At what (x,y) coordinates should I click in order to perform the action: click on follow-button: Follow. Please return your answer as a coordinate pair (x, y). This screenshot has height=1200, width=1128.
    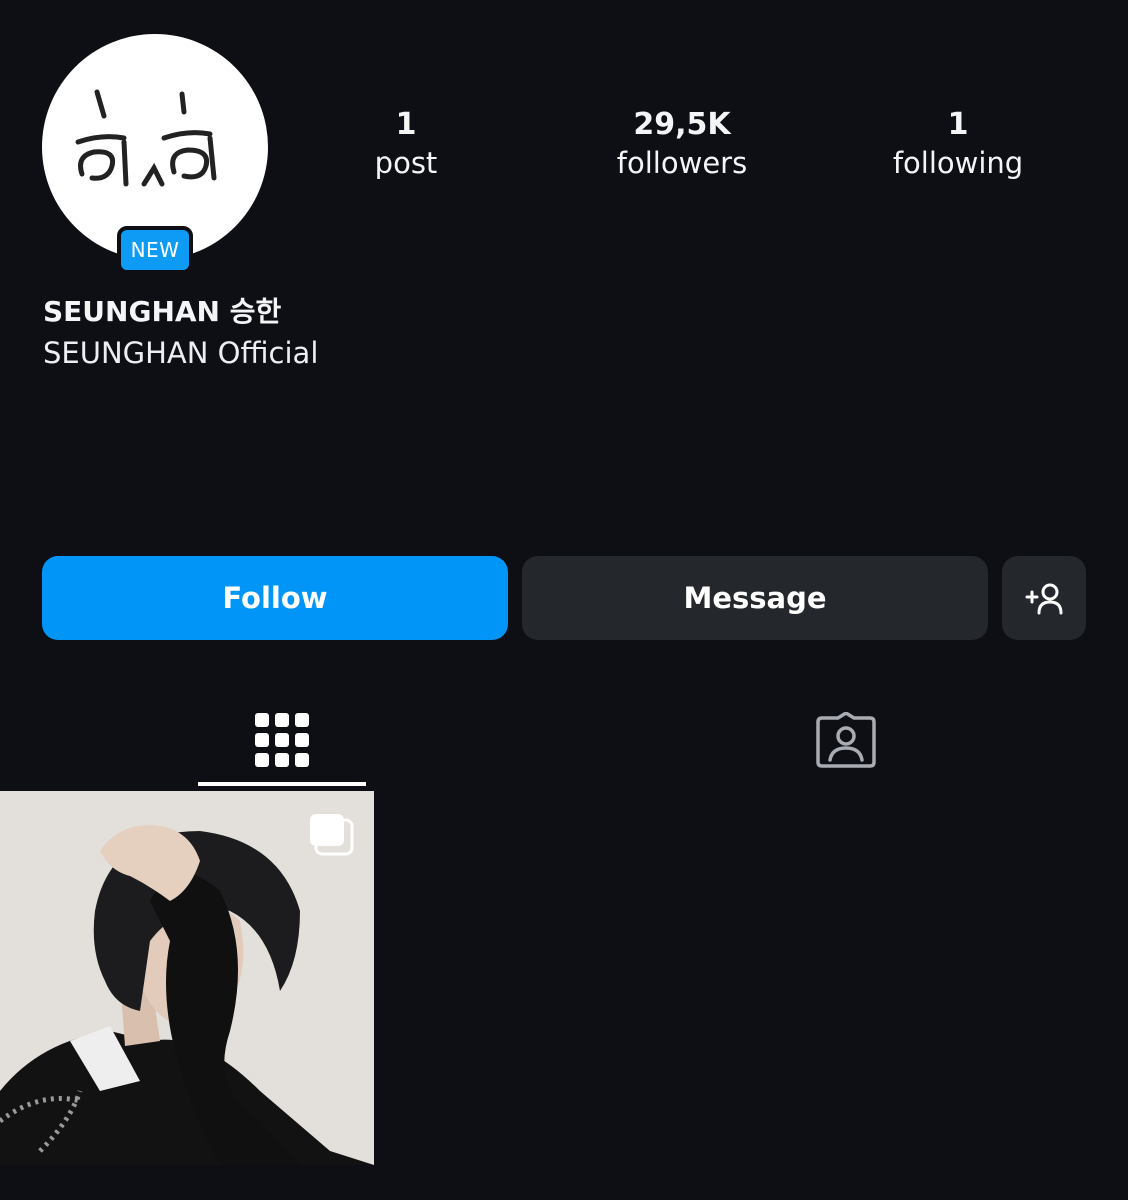
    Looking at the image, I should click on (275, 598).